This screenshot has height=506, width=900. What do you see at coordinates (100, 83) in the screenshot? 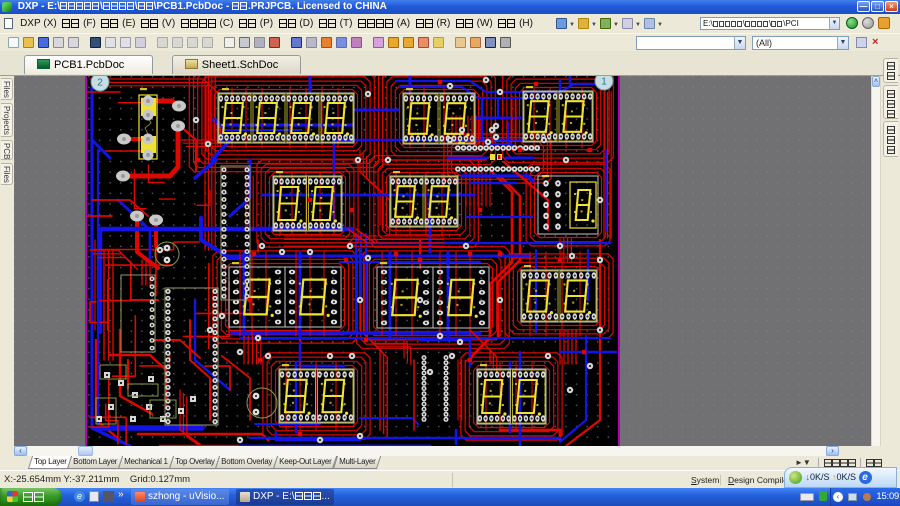
I see `svg-text: 2` at bounding box center [100, 83].